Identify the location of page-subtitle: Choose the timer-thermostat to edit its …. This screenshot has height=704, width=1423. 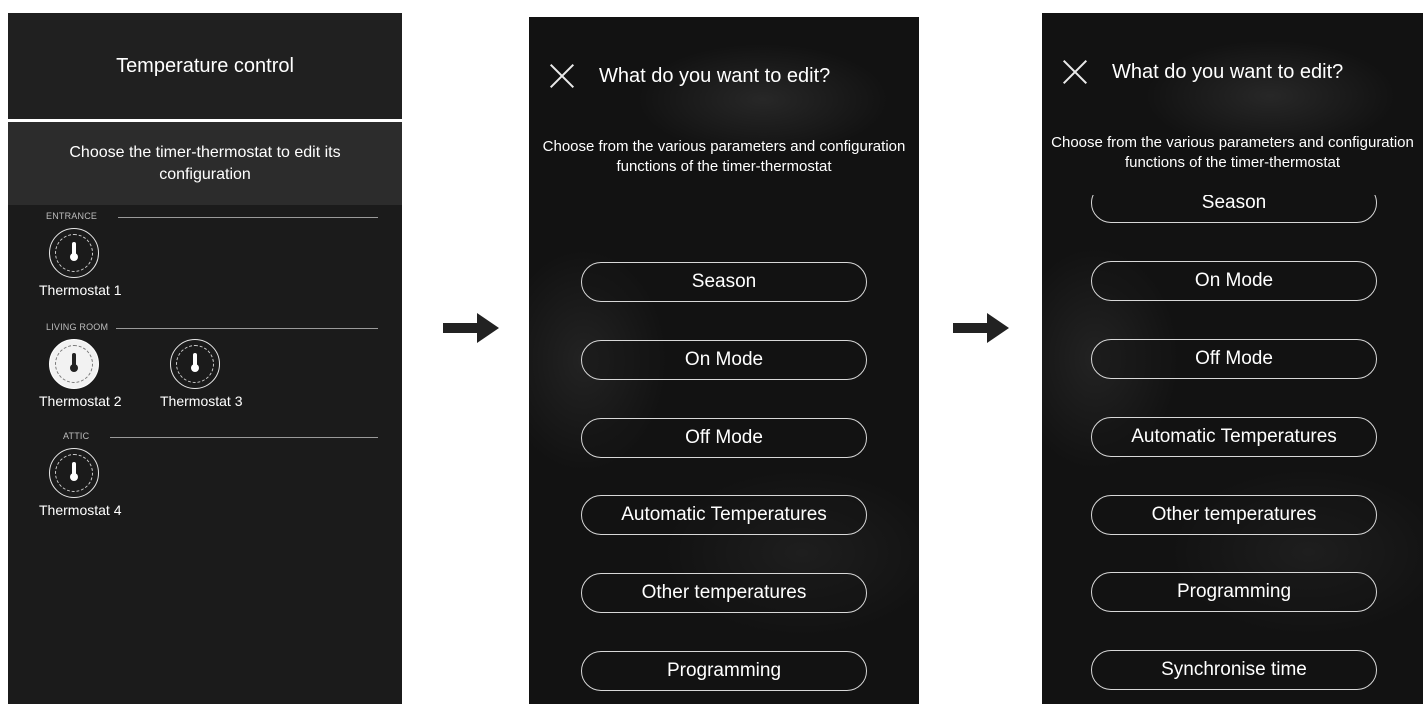
(205, 163).